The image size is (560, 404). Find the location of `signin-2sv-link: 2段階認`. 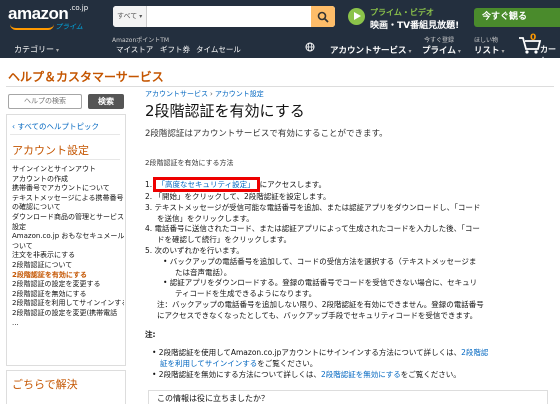

signin-2sv-link: 2段階認 is located at coordinates (474, 352).